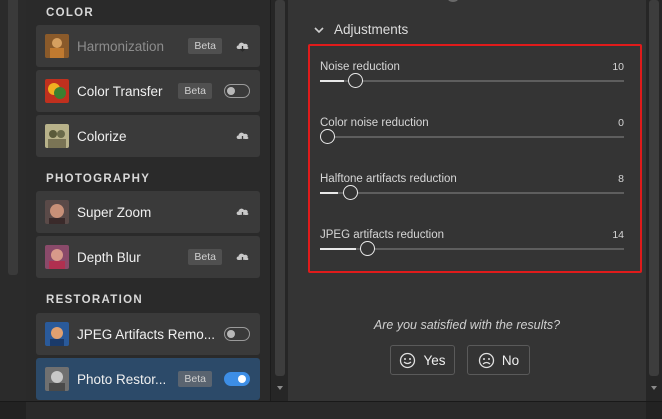 This screenshot has width=662, height=419. I want to click on jpeg-artifacts-thumbnail, so click(57, 334).